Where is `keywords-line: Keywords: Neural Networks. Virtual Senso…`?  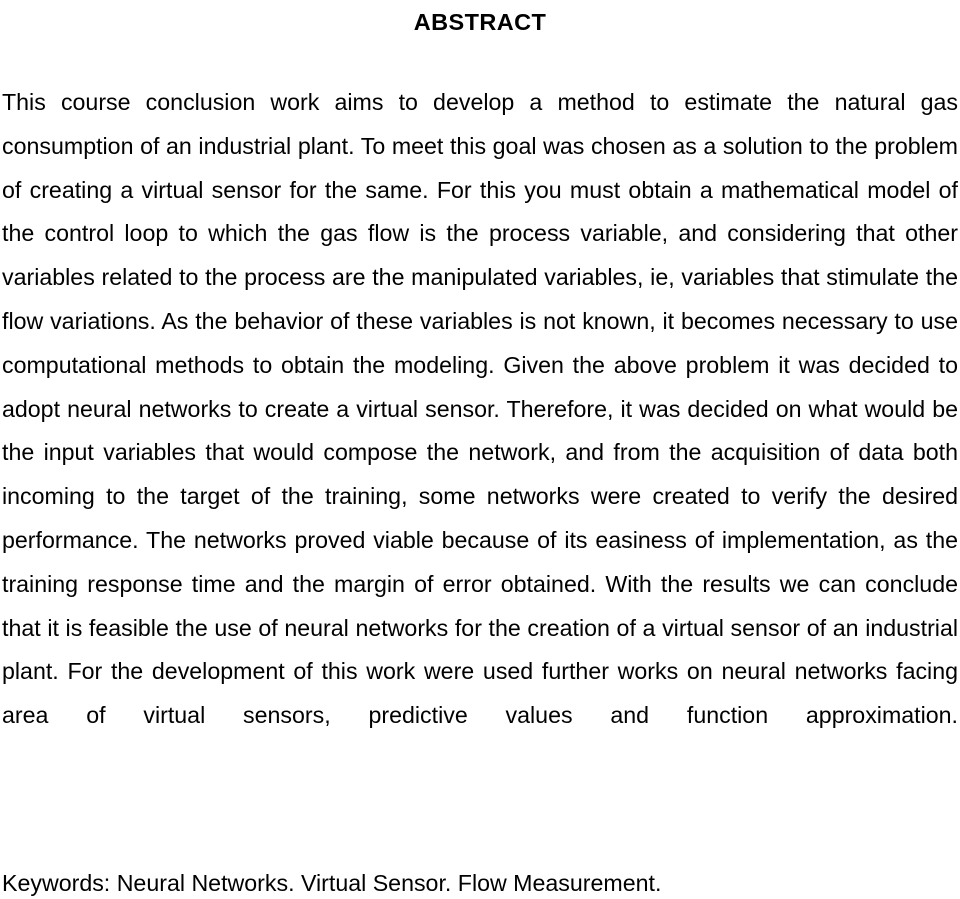
keywords-line: Keywords: Neural Networks. Virtual Senso… is located at coordinates (332, 883).